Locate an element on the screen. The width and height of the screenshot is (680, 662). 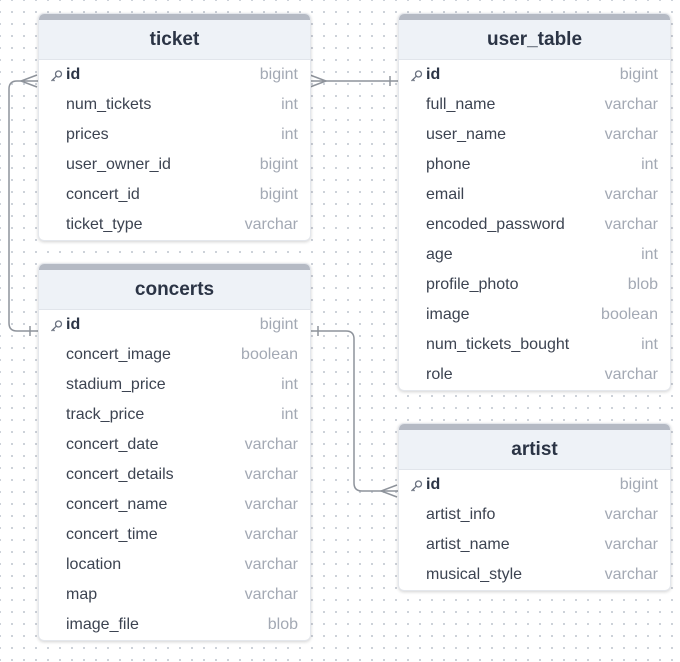
column-row: prices int is located at coordinates (174, 135).